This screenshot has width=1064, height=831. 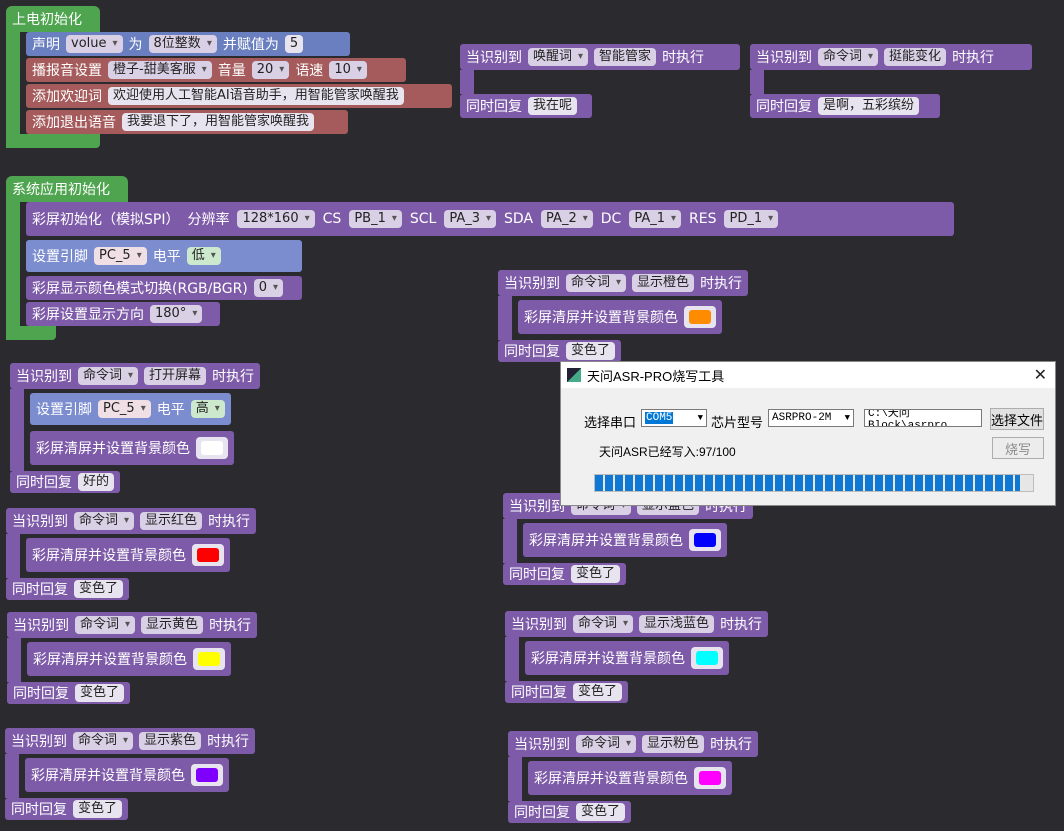 What do you see at coordinates (915, 57) in the screenshot?
I see `word-input: 挺能变化` at bounding box center [915, 57].